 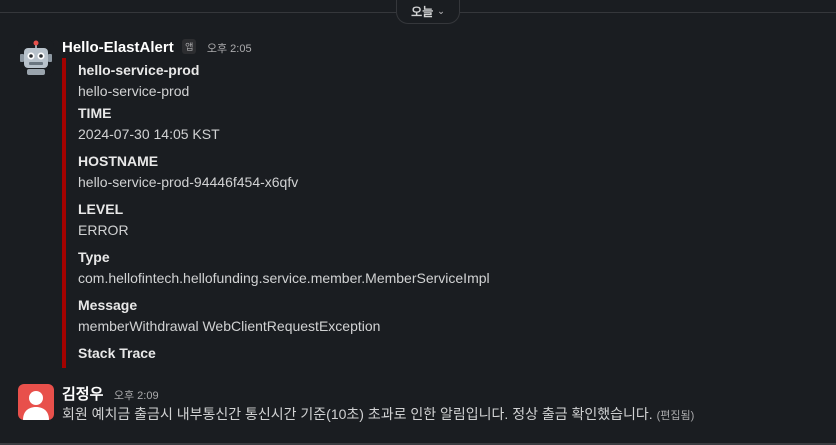 What do you see at coordinates (103, 230) in the screenshot?
I see `field-value: ERROR` at bounding box center [103, 230].